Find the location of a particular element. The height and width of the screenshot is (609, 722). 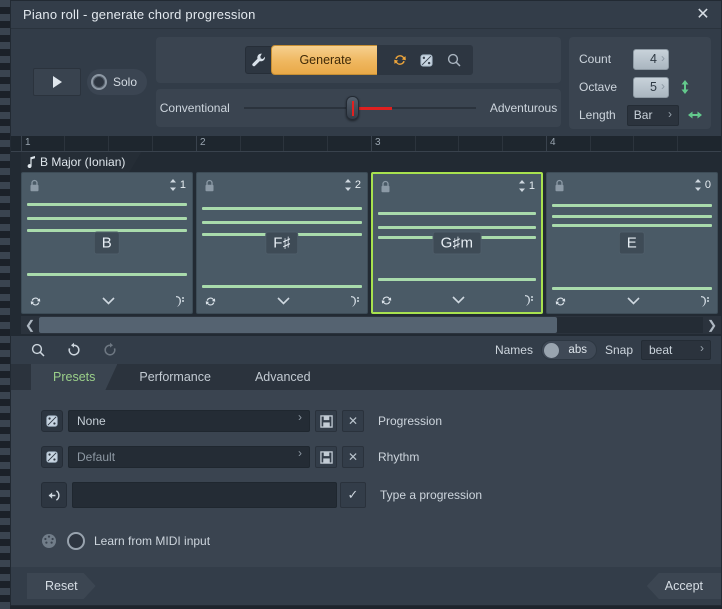

chevron-left-icon: ❮ is located at coordinates (30, 325).